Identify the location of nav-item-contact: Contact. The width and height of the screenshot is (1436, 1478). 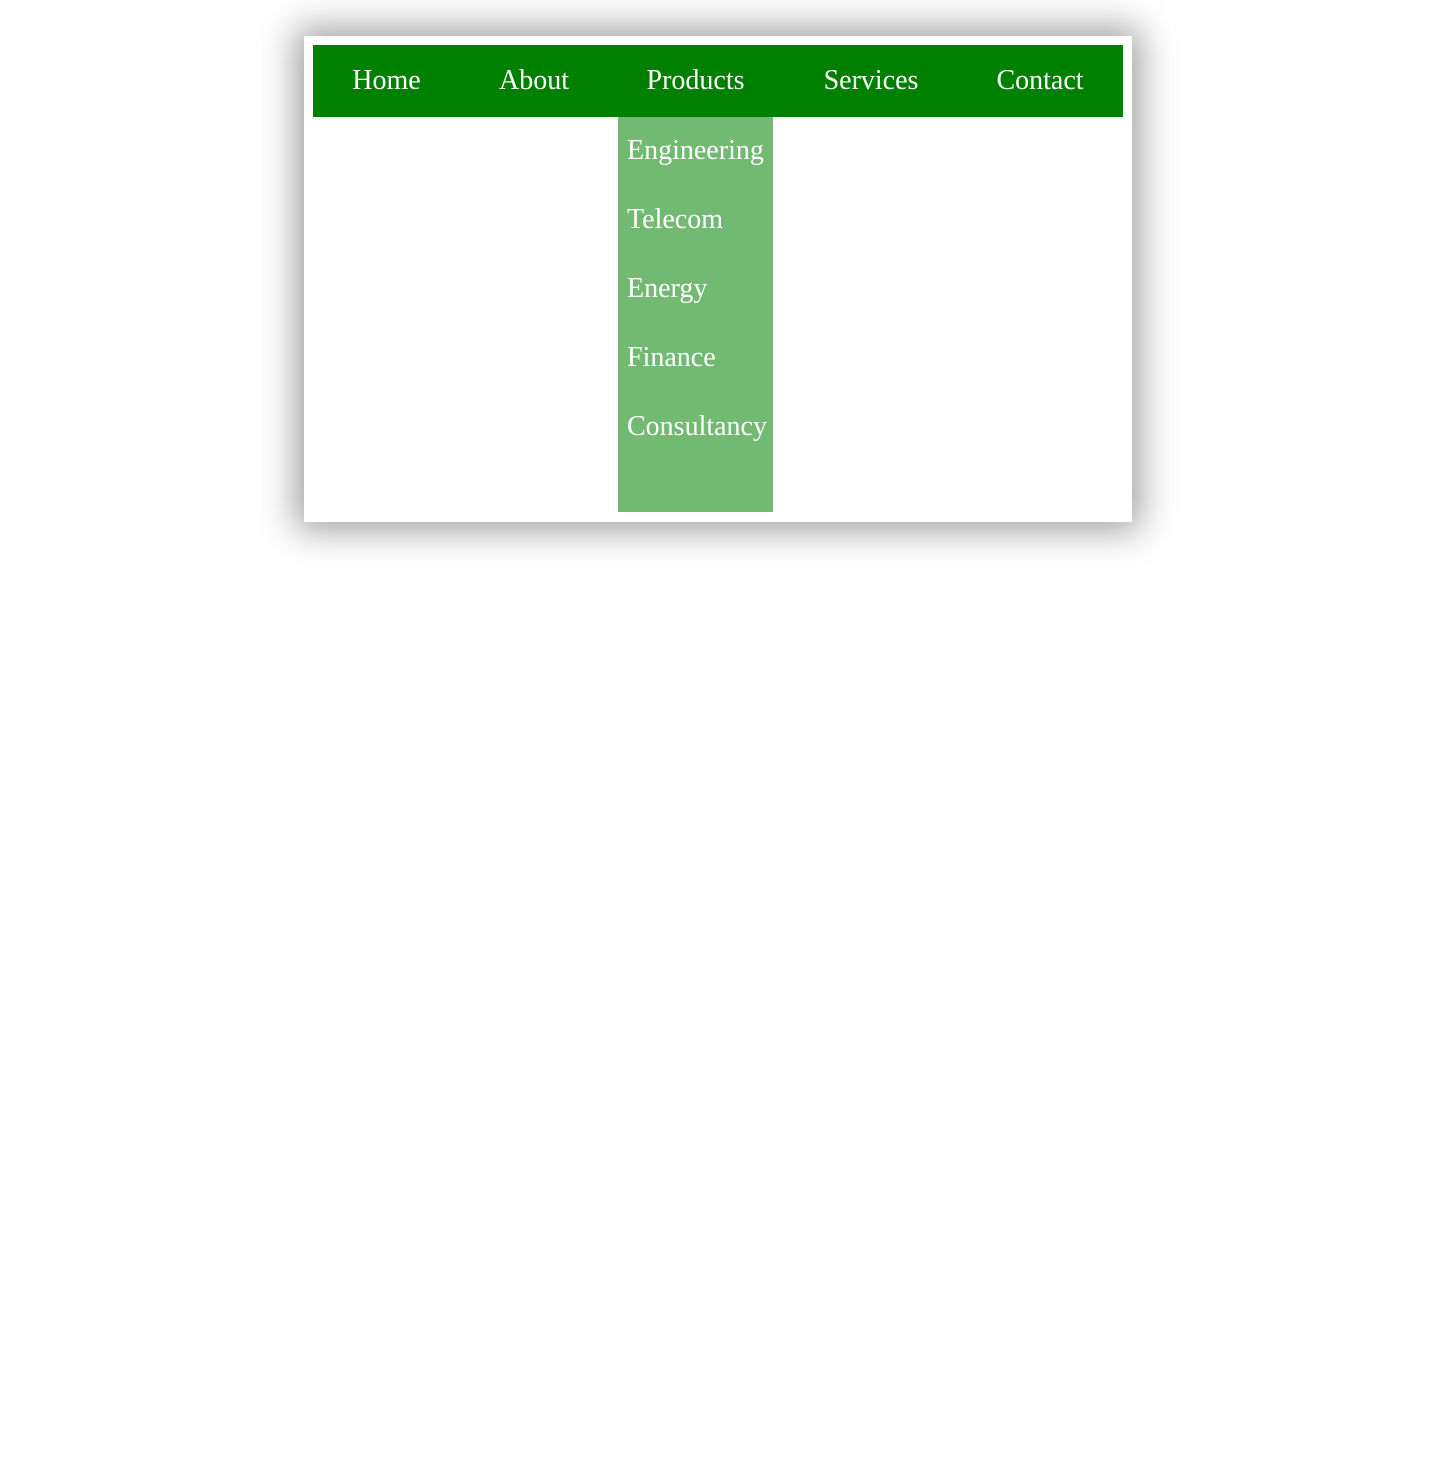
(1040, 81).